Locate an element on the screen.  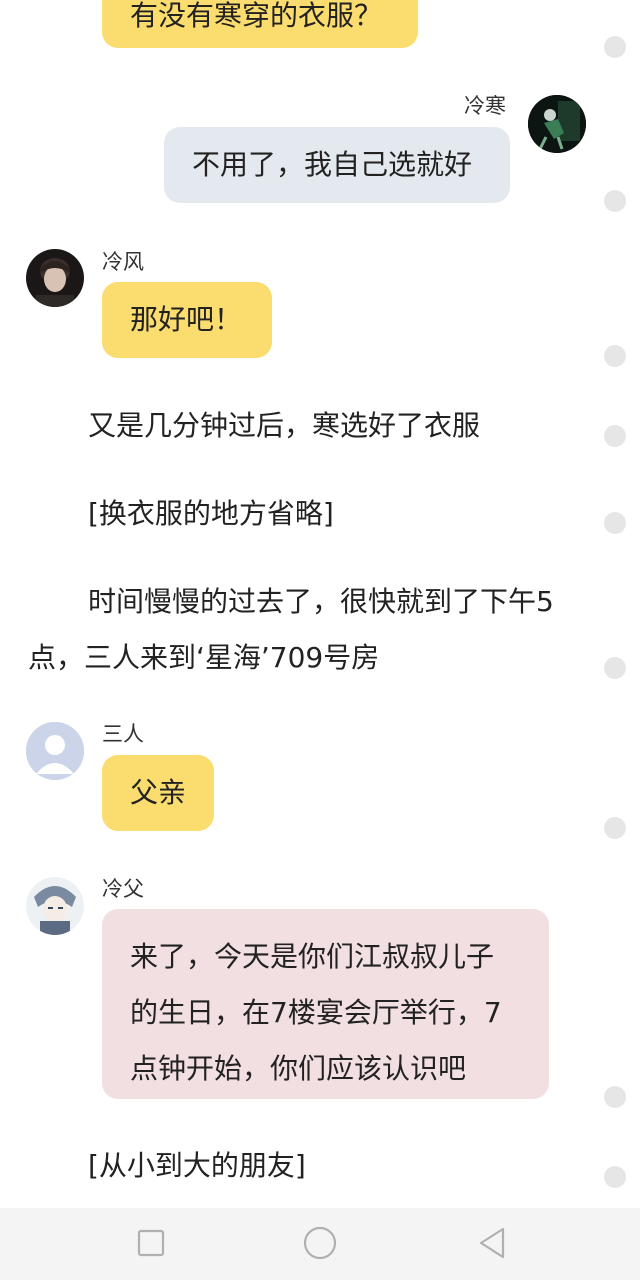
message-bubble: 父亲 is located at coordinates (158, 793).